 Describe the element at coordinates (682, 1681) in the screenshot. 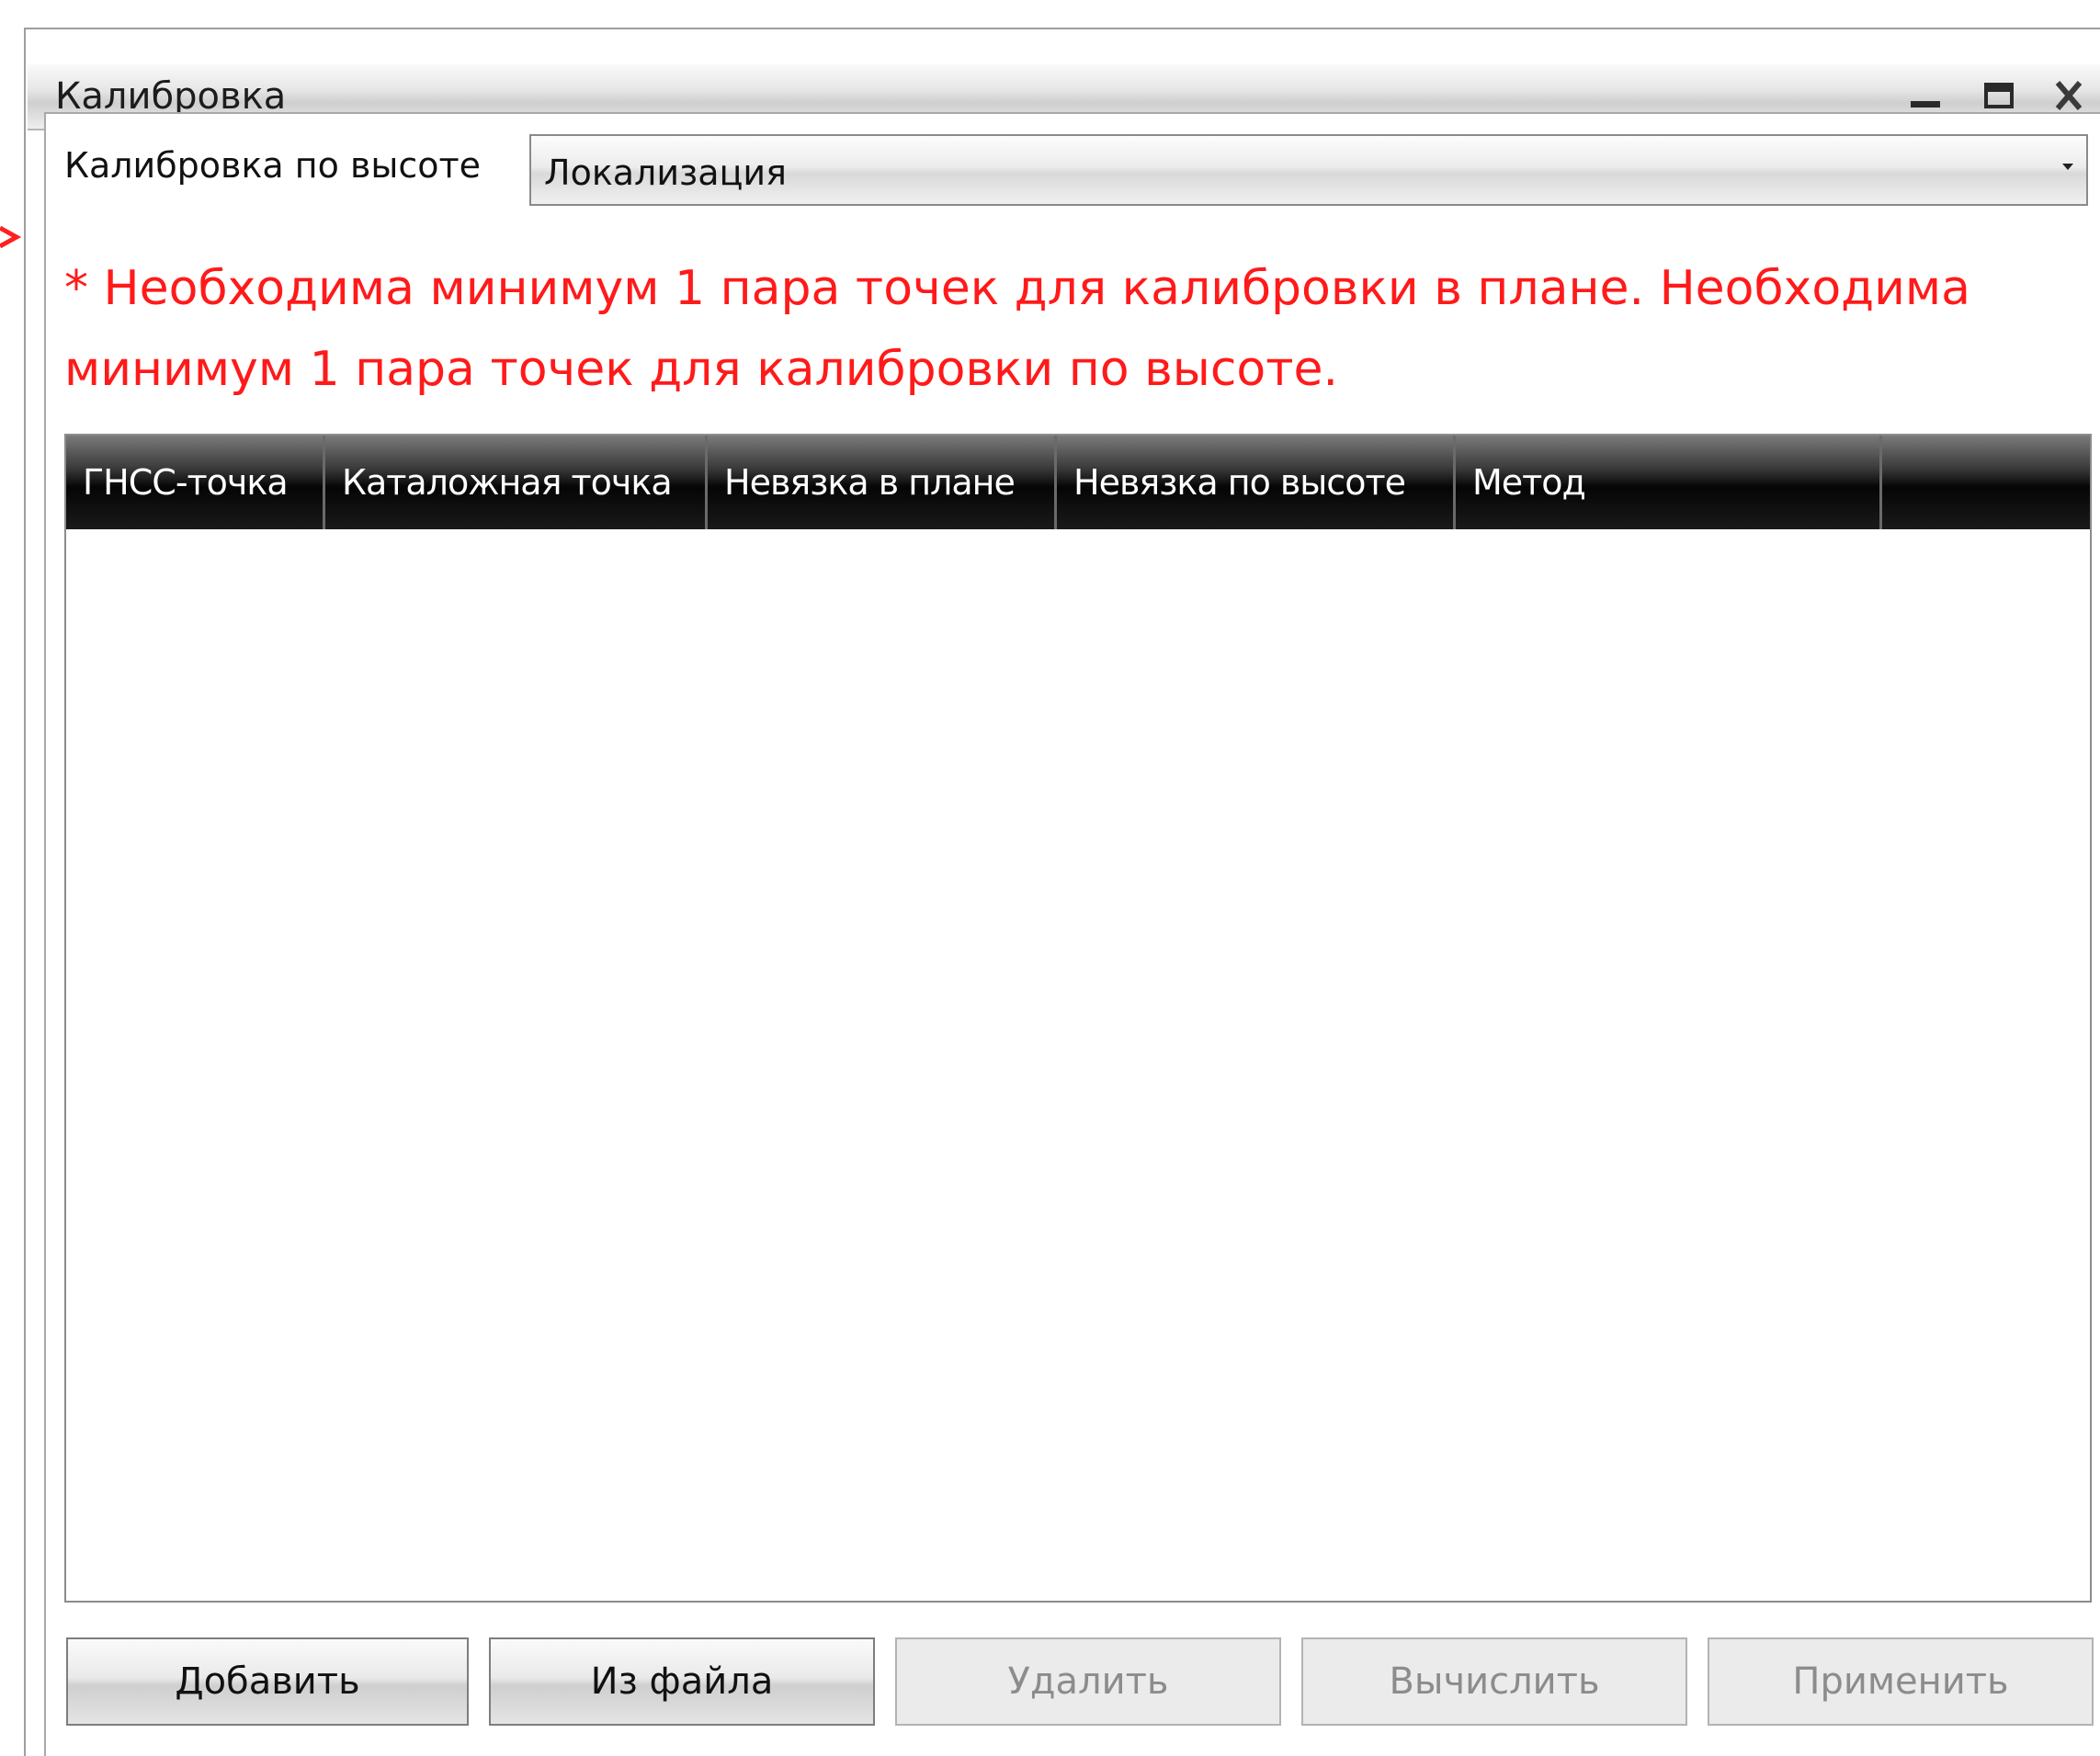

I see `from-file-button: Из файла` at that location.